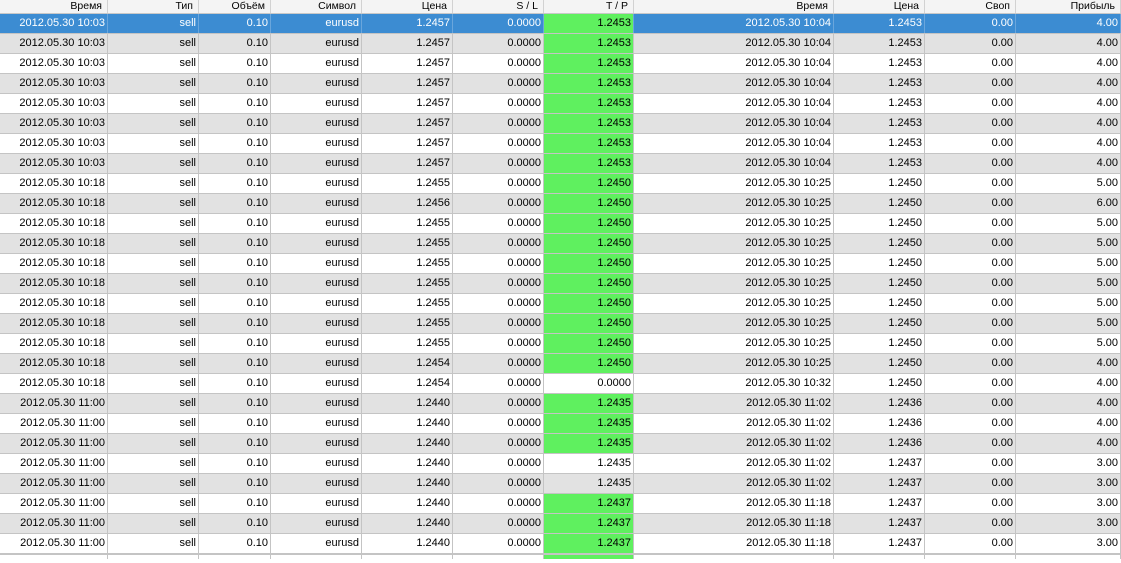 The height and width of the screenshot is (563, 1121). Describe the element at coordinates (316, 6) in the screenshot. I see `column-header-symbol: Символ` at that location.